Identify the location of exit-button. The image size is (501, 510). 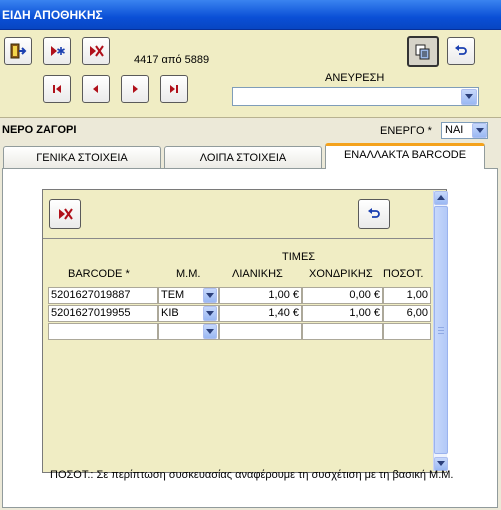
(18, 51).